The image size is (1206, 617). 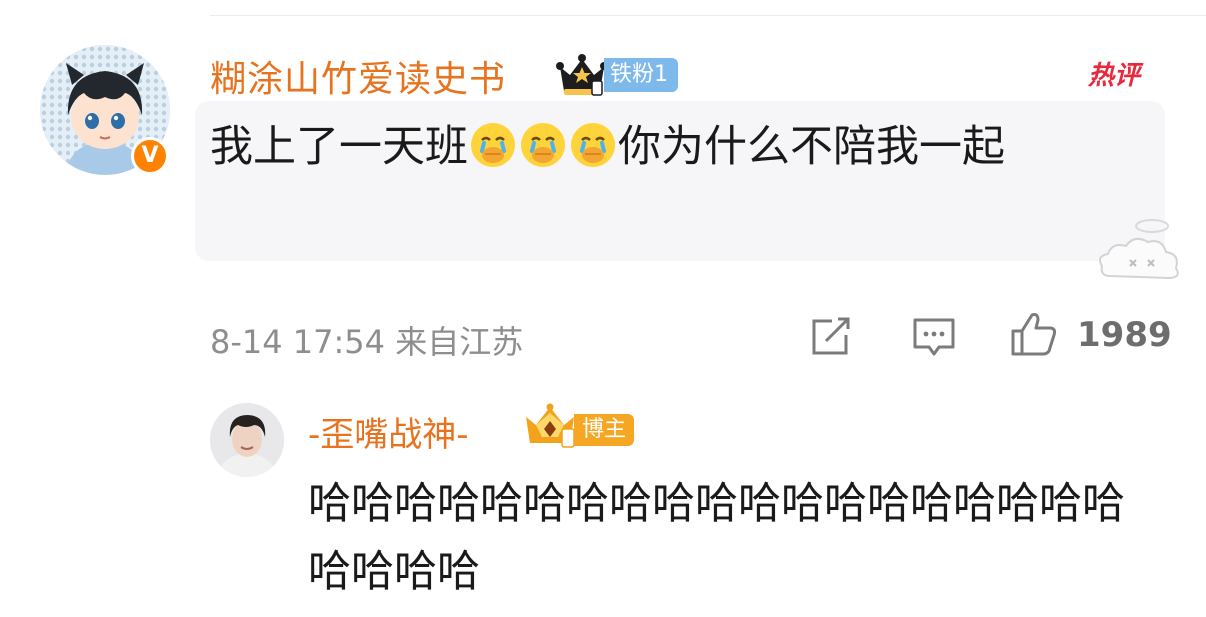 I want to click on comment-username: 糊涂山竹爱读史书, so click(x=358, y=76).